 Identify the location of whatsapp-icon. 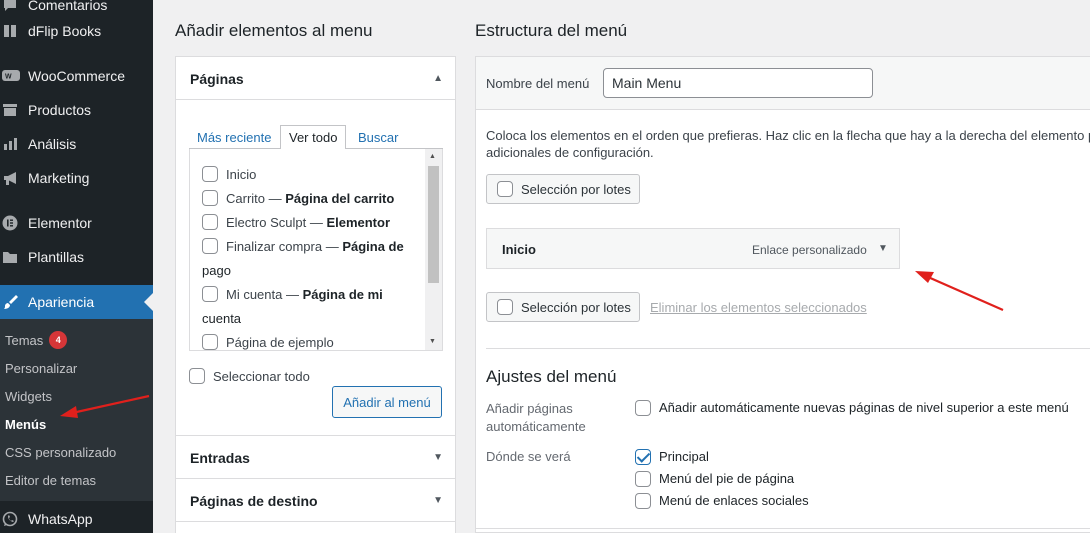
(14, 519).